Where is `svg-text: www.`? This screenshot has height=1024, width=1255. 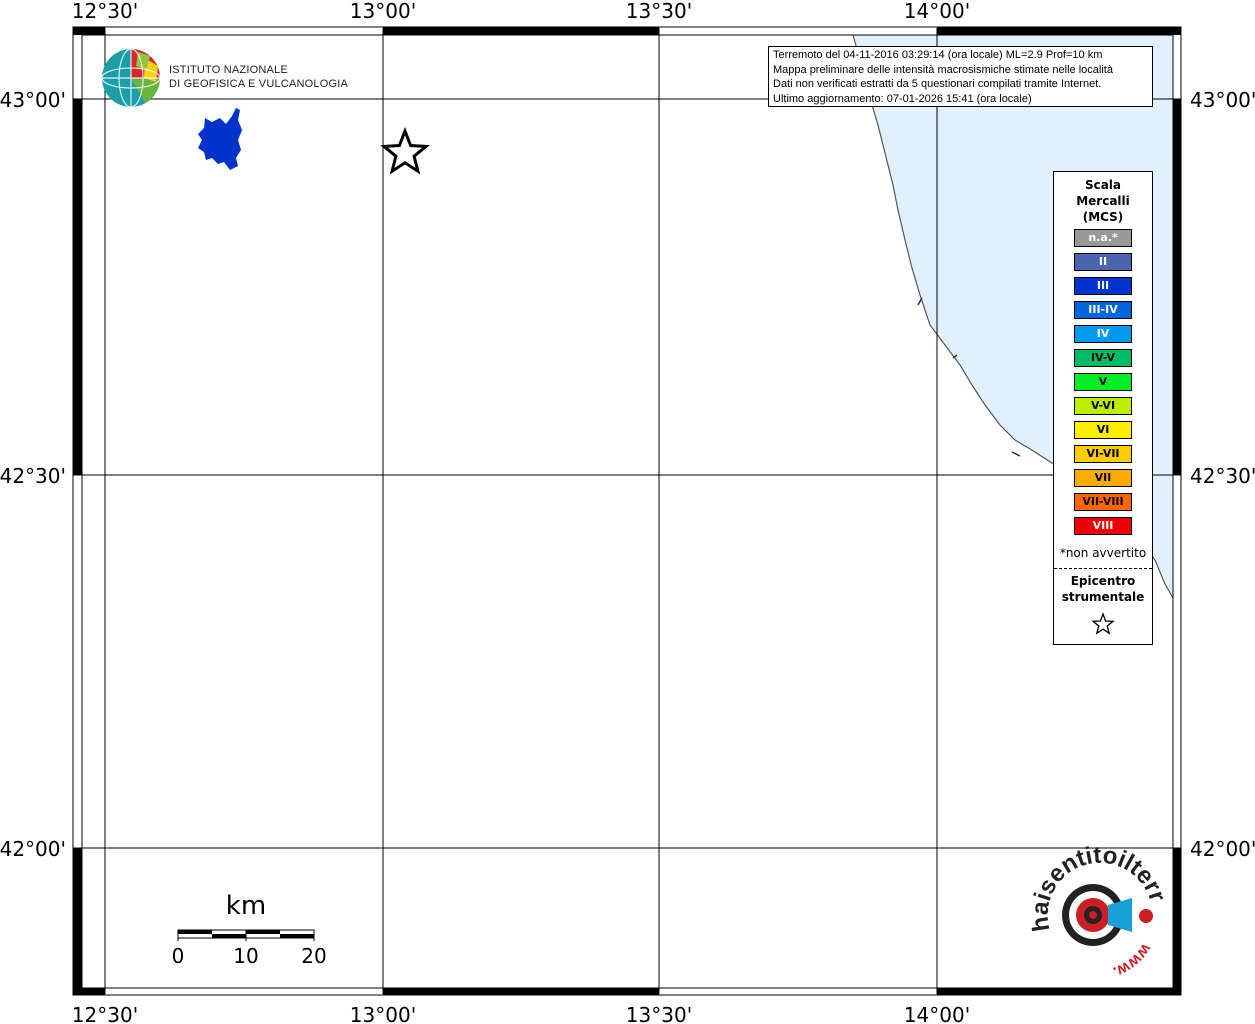
svg-text: www. is located at coordinates (1133, 960).